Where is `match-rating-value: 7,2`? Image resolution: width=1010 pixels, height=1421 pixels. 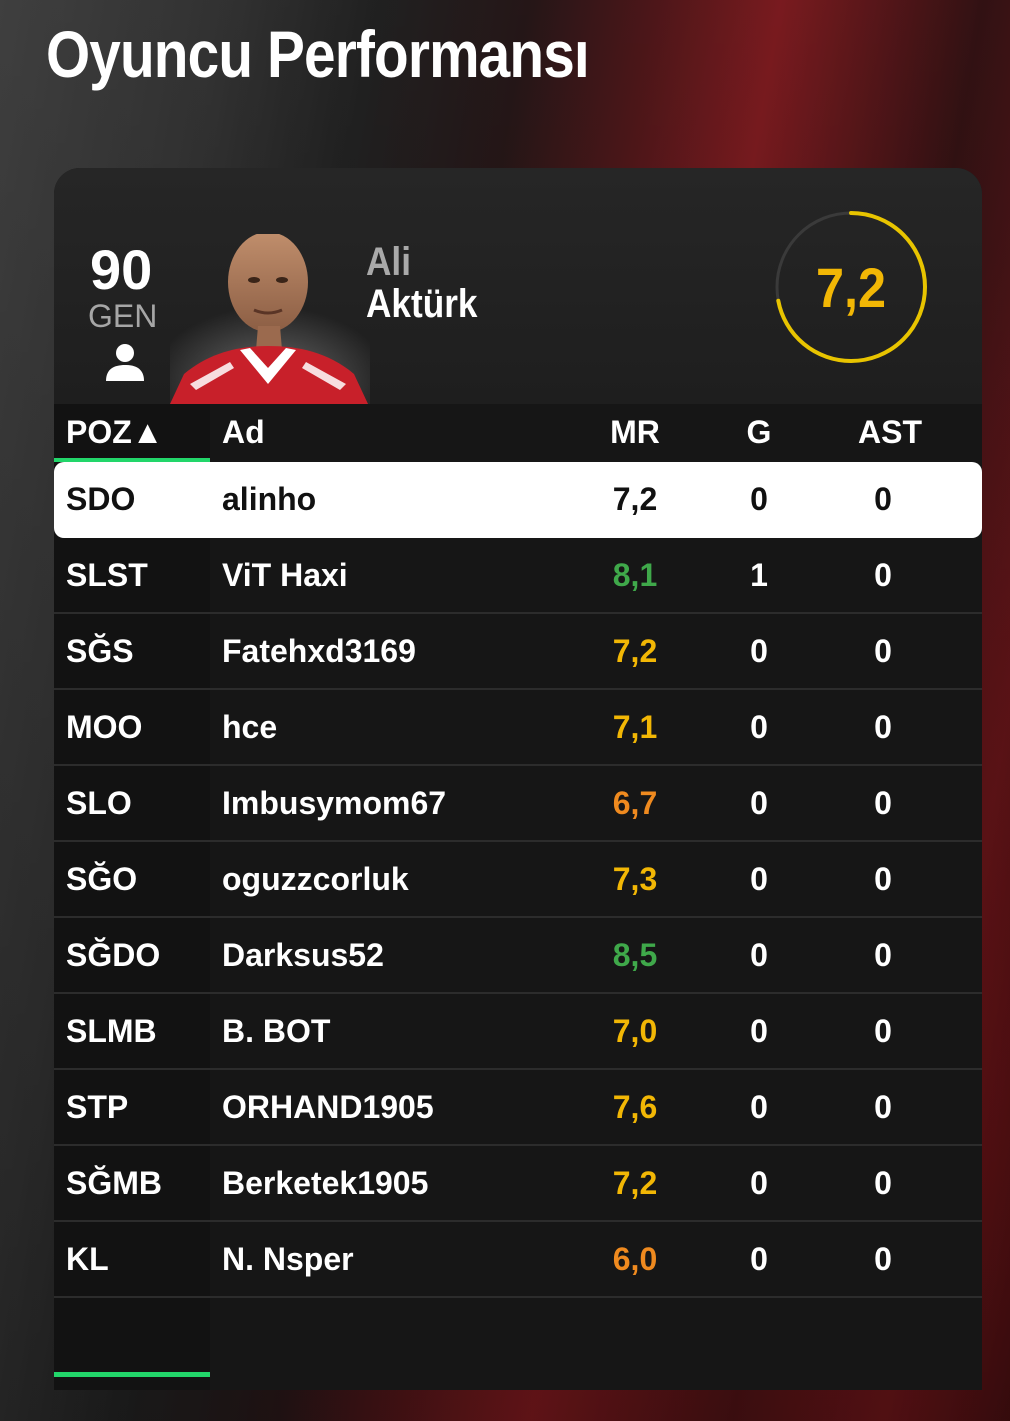 match-rating-value: 7,2 is located at coordinates (851, 287).